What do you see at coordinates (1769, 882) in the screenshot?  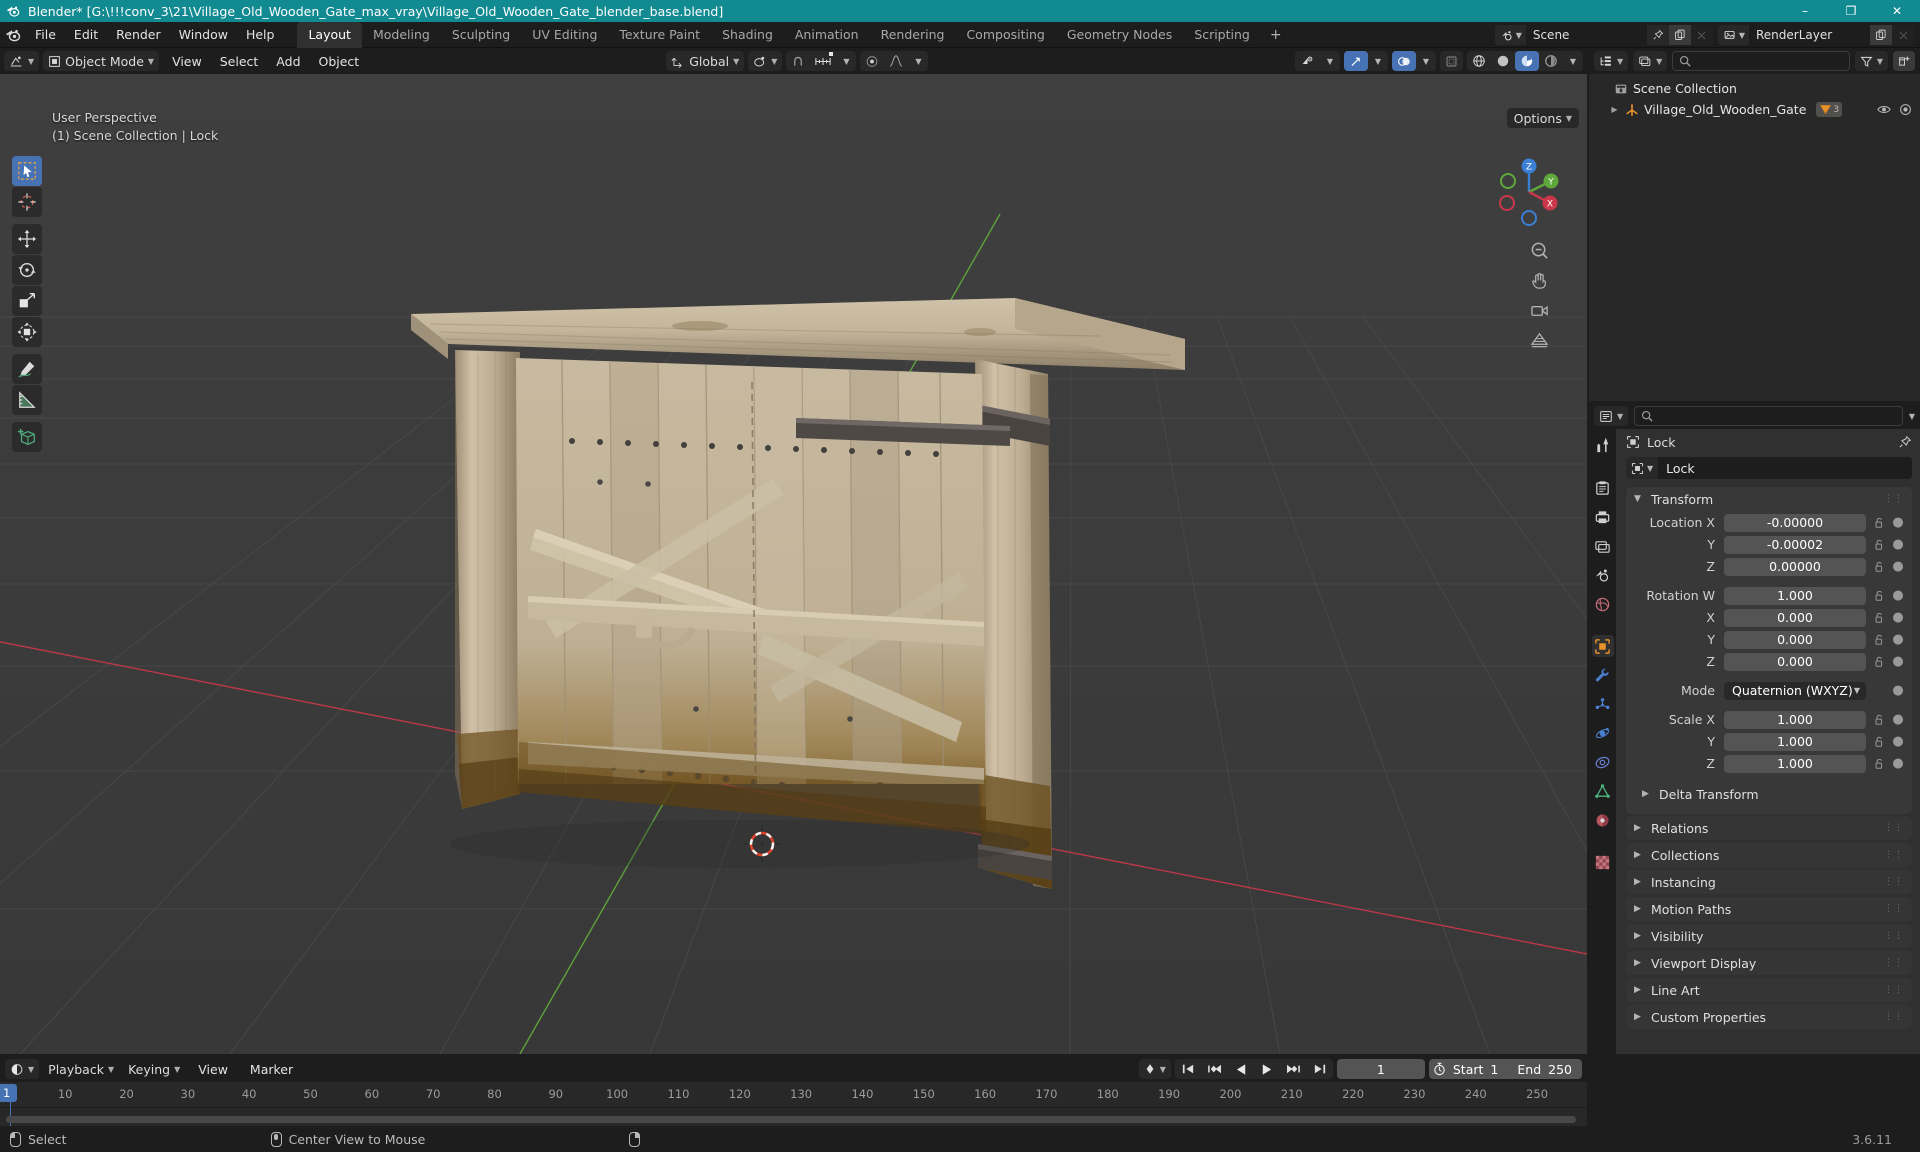 I see `instancing-panel-header: ▶ Instancing ⋮⋮` at bounding box center [1769, 882].